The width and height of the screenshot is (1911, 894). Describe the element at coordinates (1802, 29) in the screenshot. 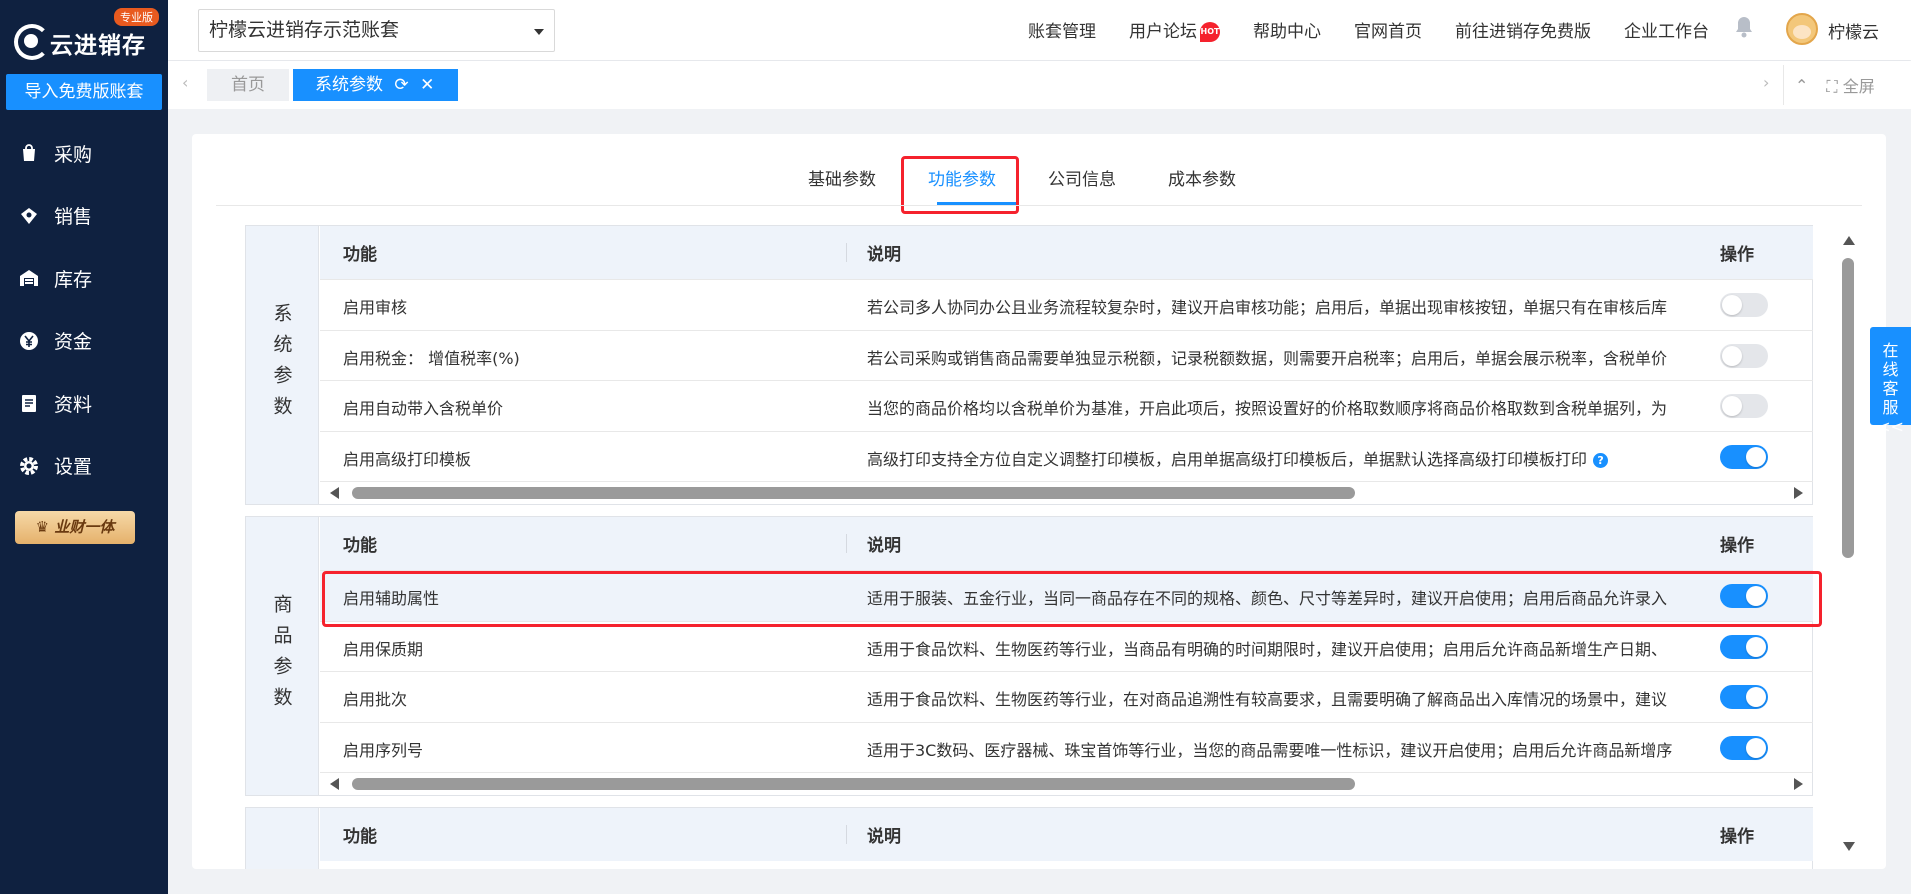

I see `user-avatar` at that location.